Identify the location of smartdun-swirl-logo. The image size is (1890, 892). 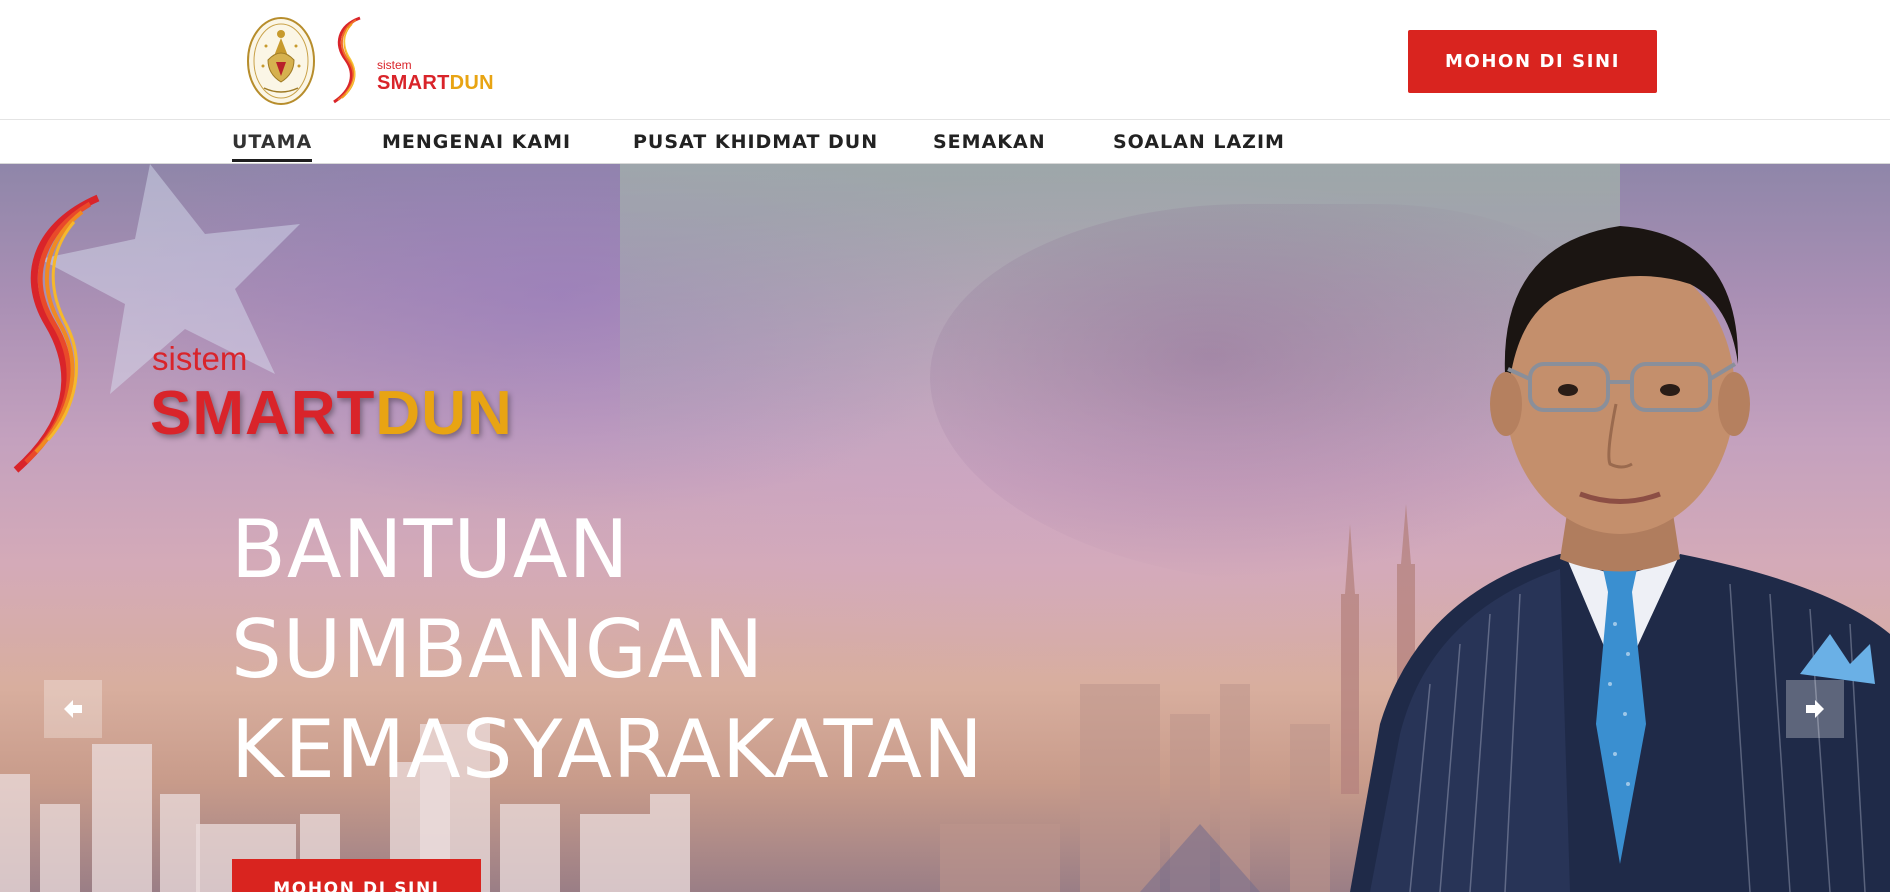
(348, 60).